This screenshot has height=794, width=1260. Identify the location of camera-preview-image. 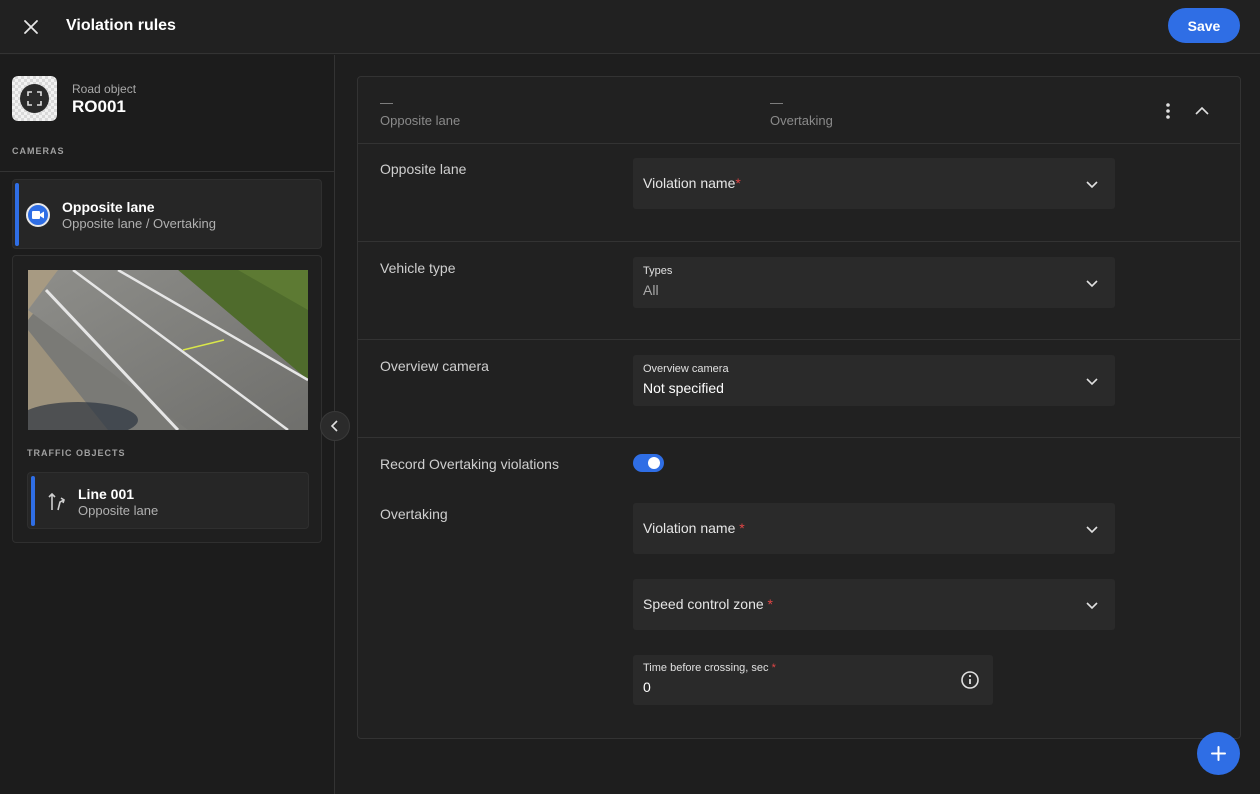
(168, 350).